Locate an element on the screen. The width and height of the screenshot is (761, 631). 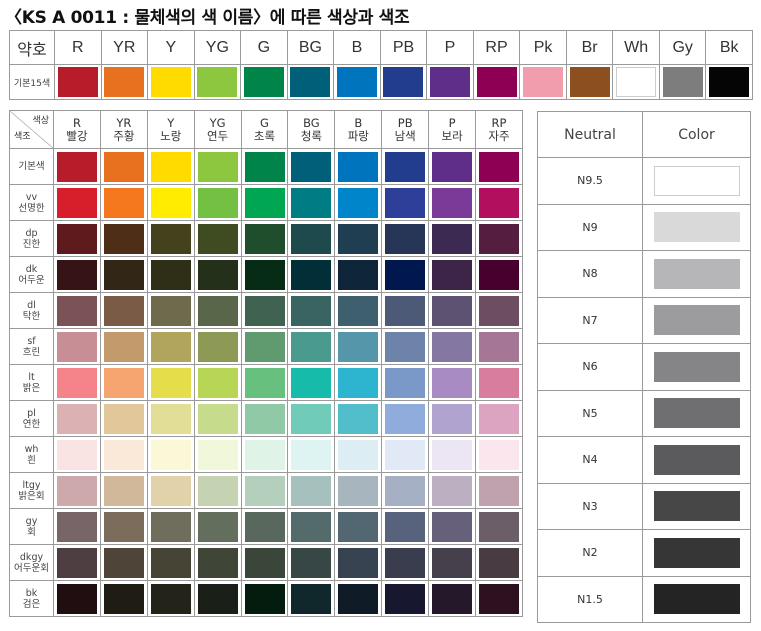
hue-name: 남색 is located at coordinates (405, 135).